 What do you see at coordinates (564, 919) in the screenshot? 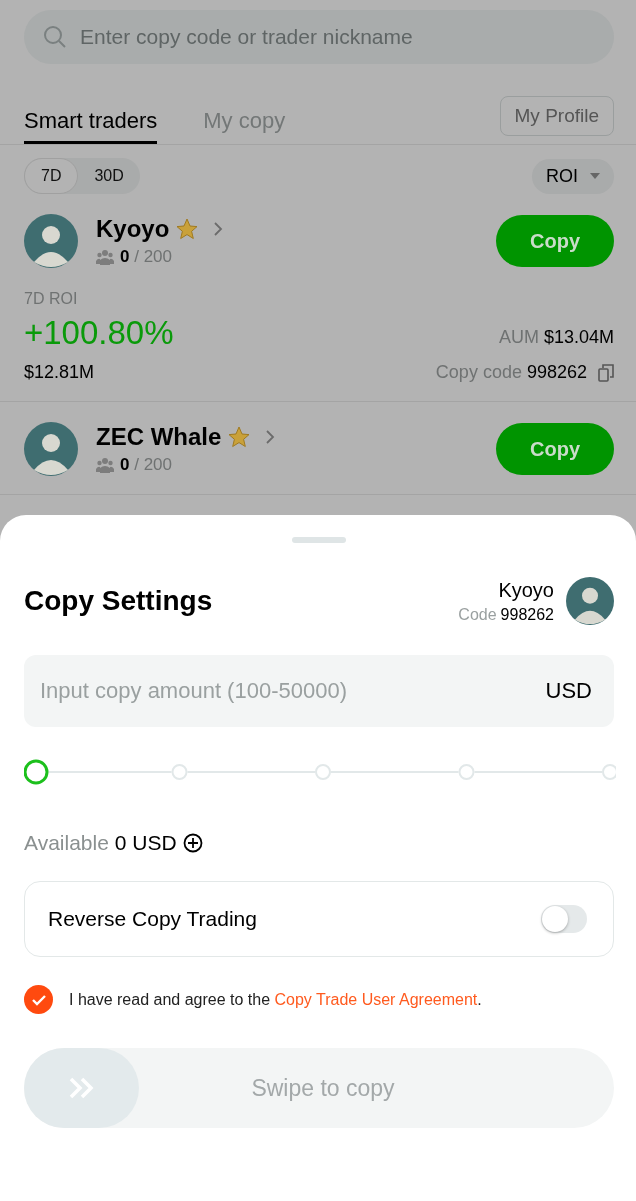
I see `toggle-switch` at bounding box center [564, 919].